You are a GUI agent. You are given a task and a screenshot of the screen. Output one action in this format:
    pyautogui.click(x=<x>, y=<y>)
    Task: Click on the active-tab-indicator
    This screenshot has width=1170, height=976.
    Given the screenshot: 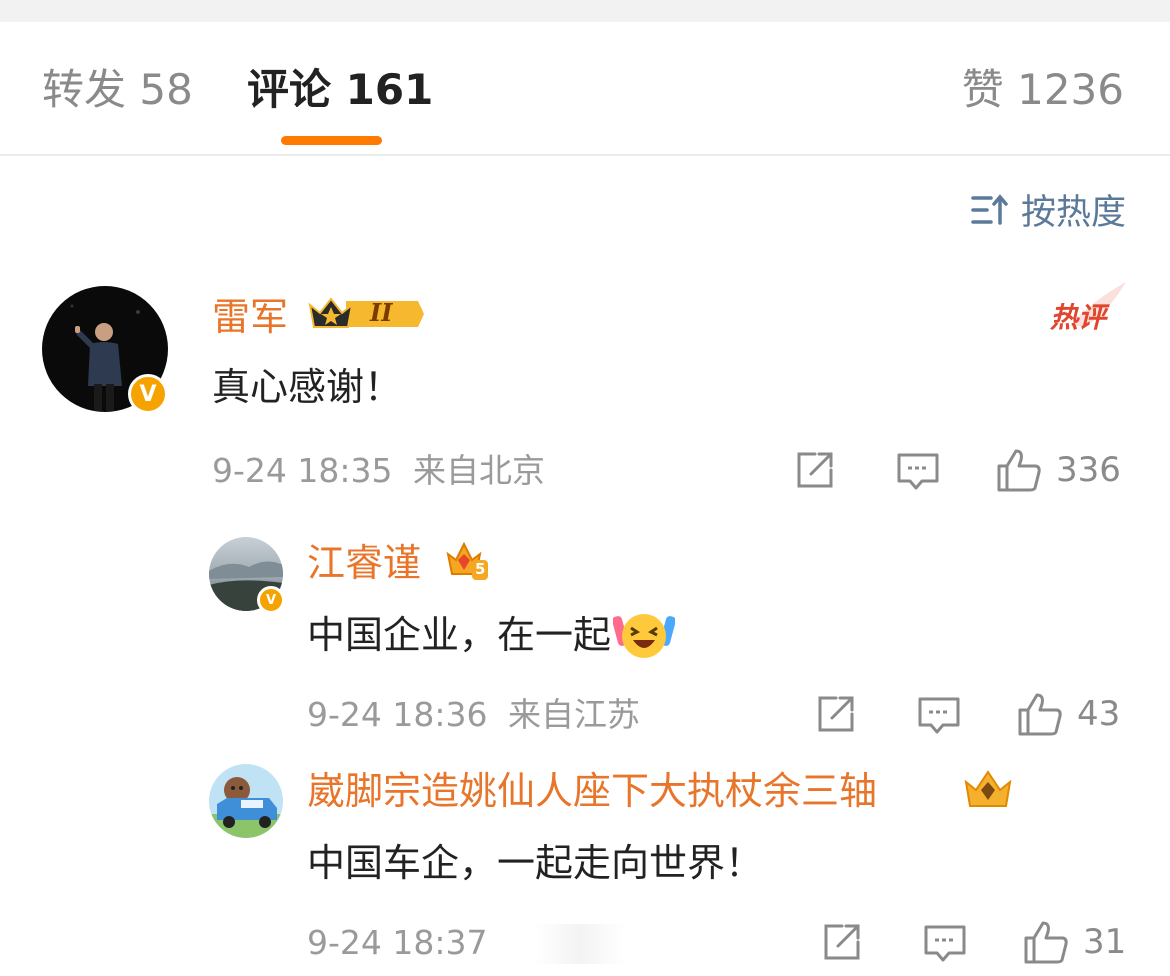 What is the action you would take?
    pyautogui.click(x=331, y=140)
    